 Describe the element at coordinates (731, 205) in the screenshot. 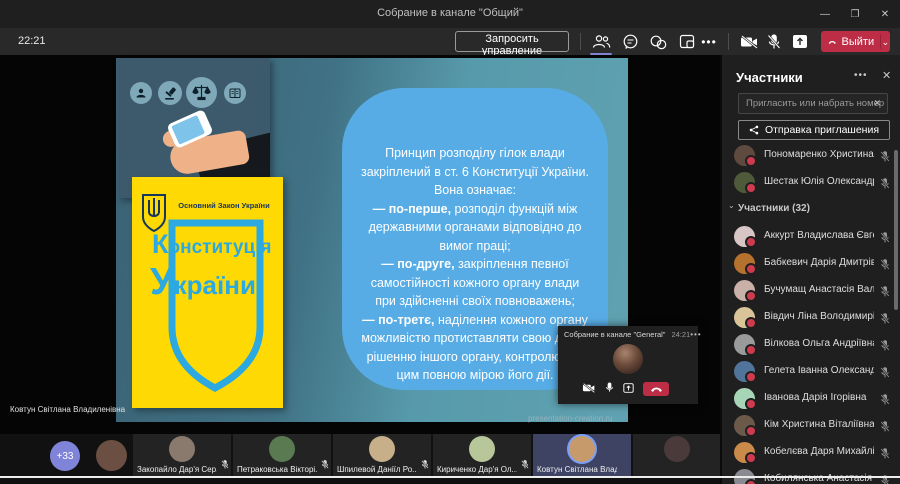

I see `collapse-chevron-icon: ⌄` at that location.